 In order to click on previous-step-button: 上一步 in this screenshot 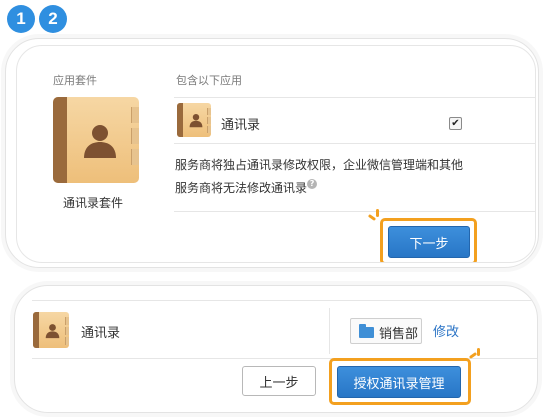, I will do `click(279, 381)`.